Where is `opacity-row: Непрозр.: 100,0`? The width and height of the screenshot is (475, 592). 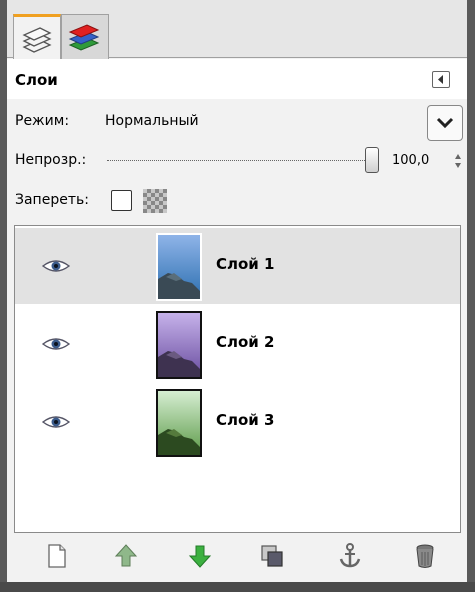
opacity-row: Непрозр.: 100,0 is located at coordinates (237, 161).